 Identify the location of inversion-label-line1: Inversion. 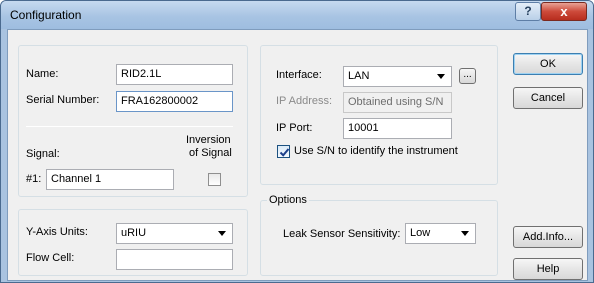
(208, 140).